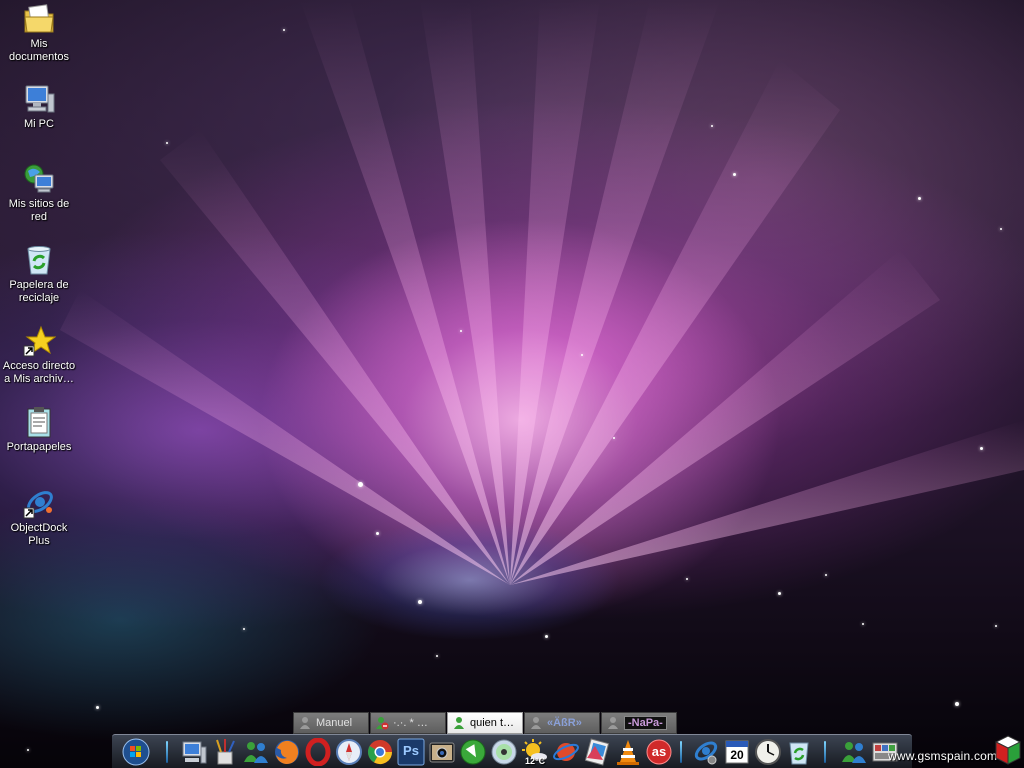 The height and width of the screenshot is (768, 1024). I want to click on folder-documents-icon, so click(39, 19).